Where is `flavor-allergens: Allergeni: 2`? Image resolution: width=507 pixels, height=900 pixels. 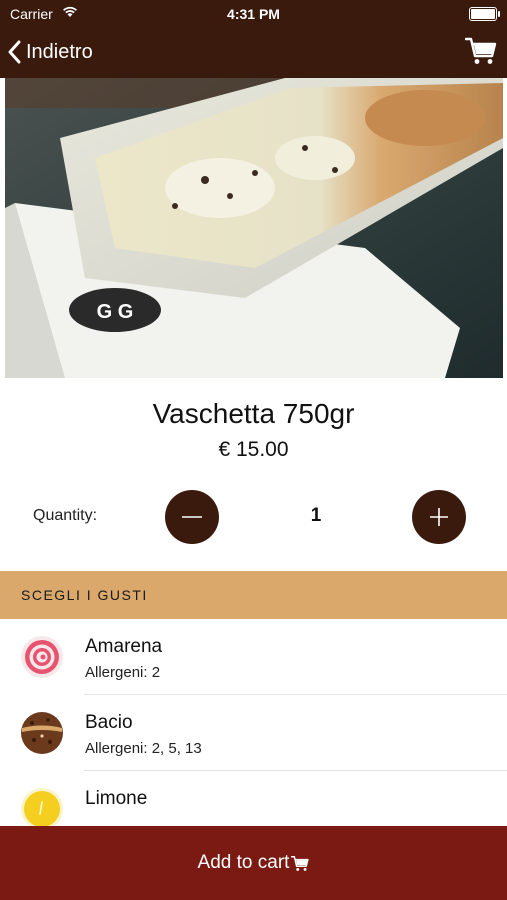 flavor-allergens: Allergeni: 2 is located at coordinates (123, 672).